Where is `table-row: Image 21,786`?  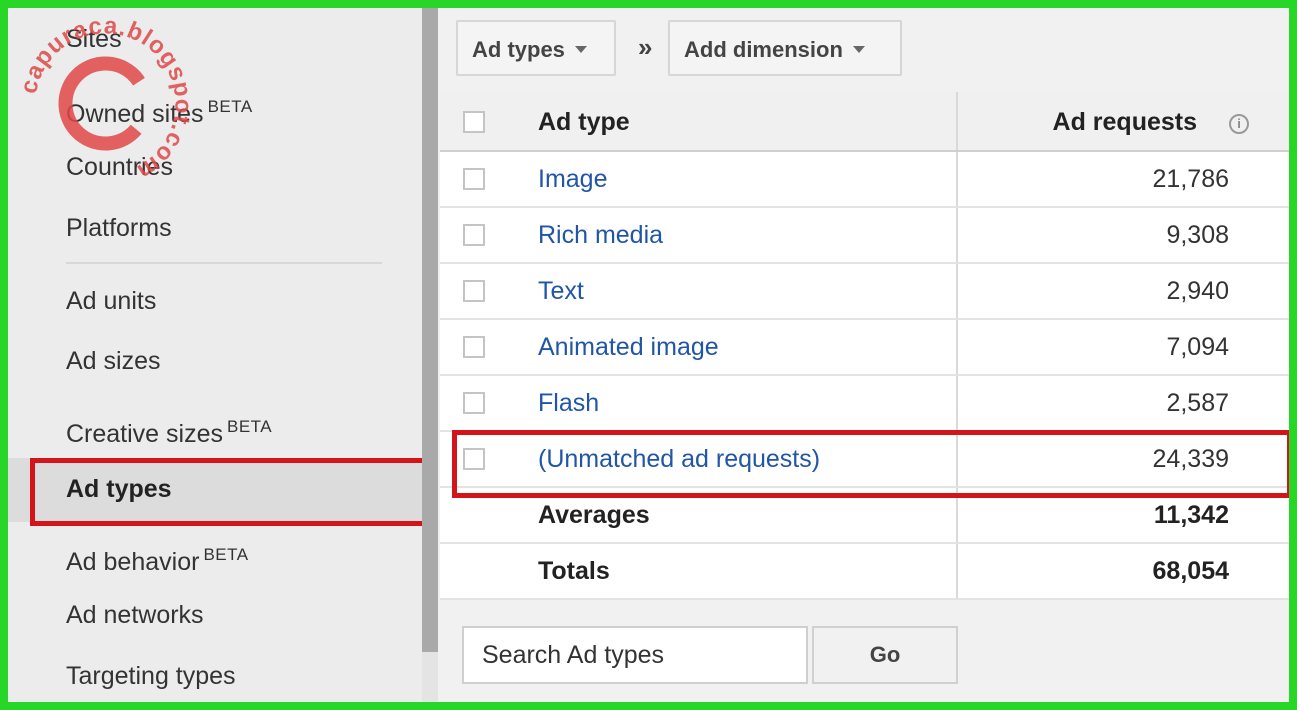 table-row: Image 21,786 is located at coordinates (864, 180).